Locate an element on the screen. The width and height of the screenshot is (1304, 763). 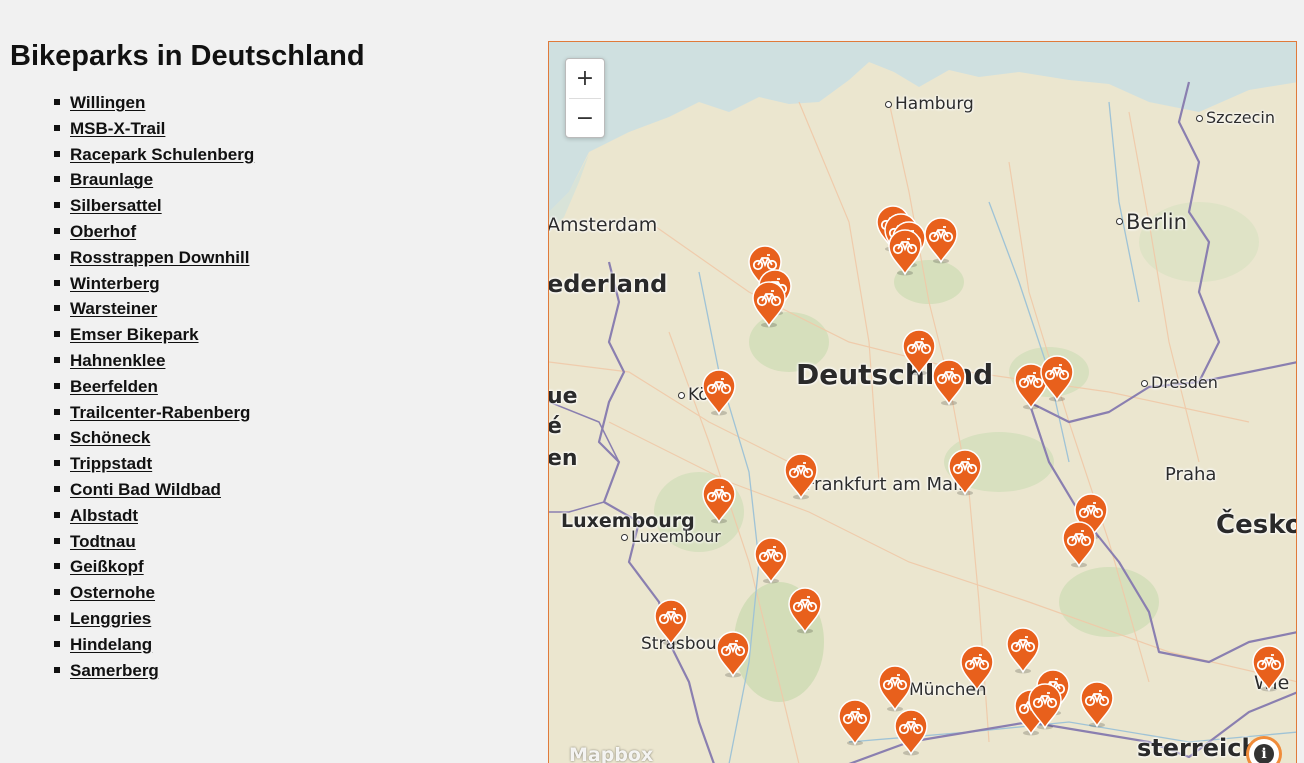
bikepark-list-item: Trailcenter-Rabenberg is located at coordinates (153, 413).